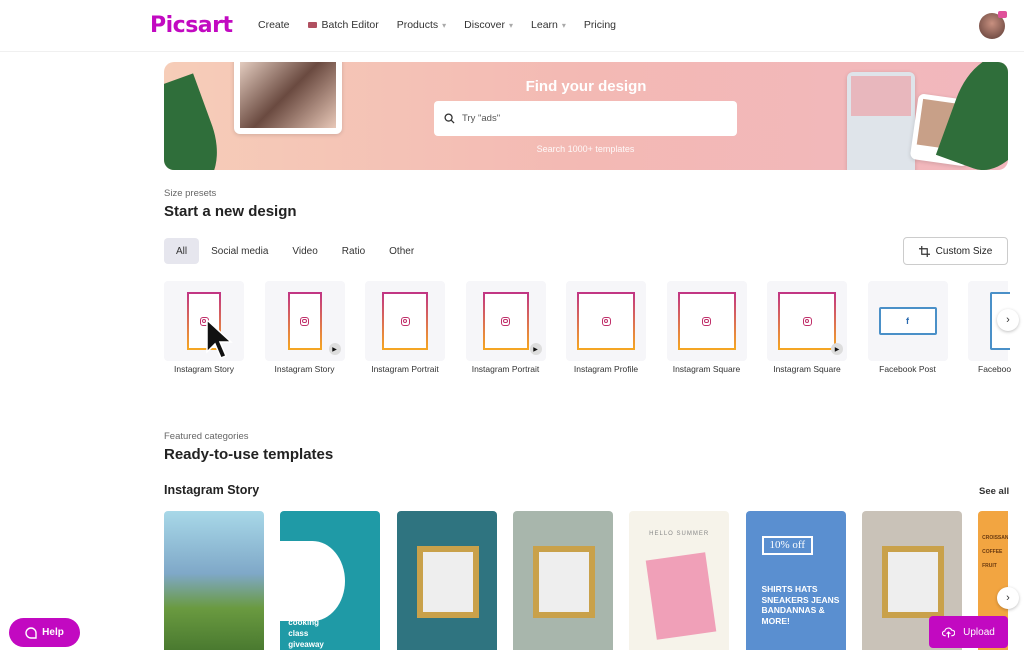  I want to click on crop-icon, so click(924, 251).